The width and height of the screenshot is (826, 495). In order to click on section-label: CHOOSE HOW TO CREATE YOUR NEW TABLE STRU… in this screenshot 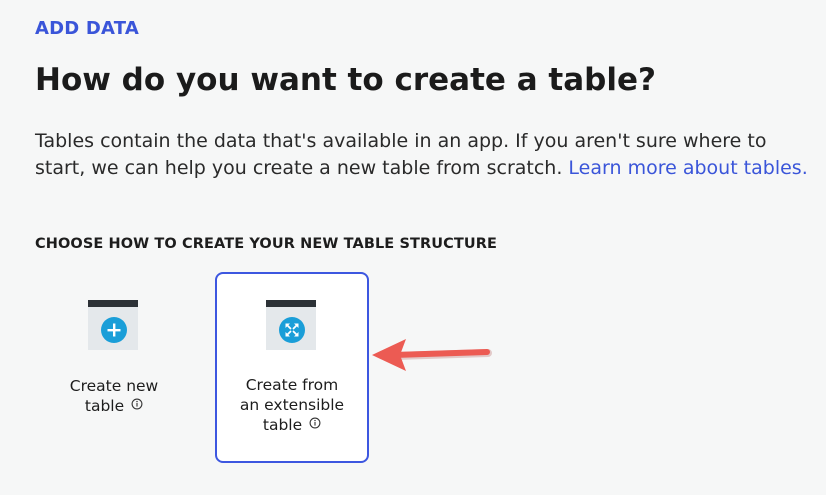, I will do `click(266, 244)`.